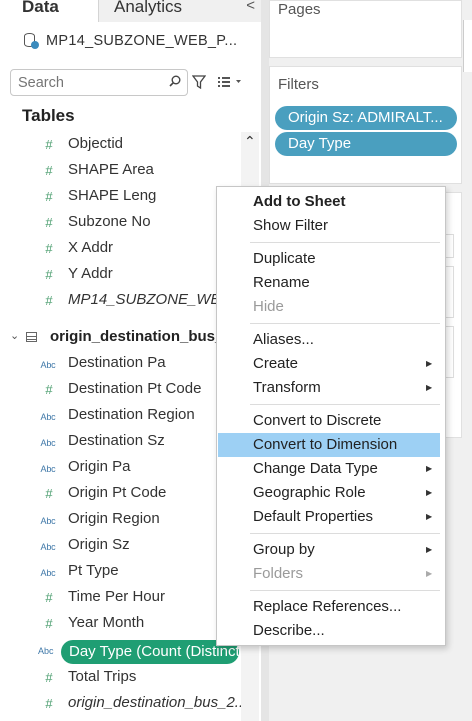 The width and height of the screenshot is (472, 721). Describe the element at coordinates (250, 141) in the screenshot. I see `scroll-up-icon: ⌃` at that location.